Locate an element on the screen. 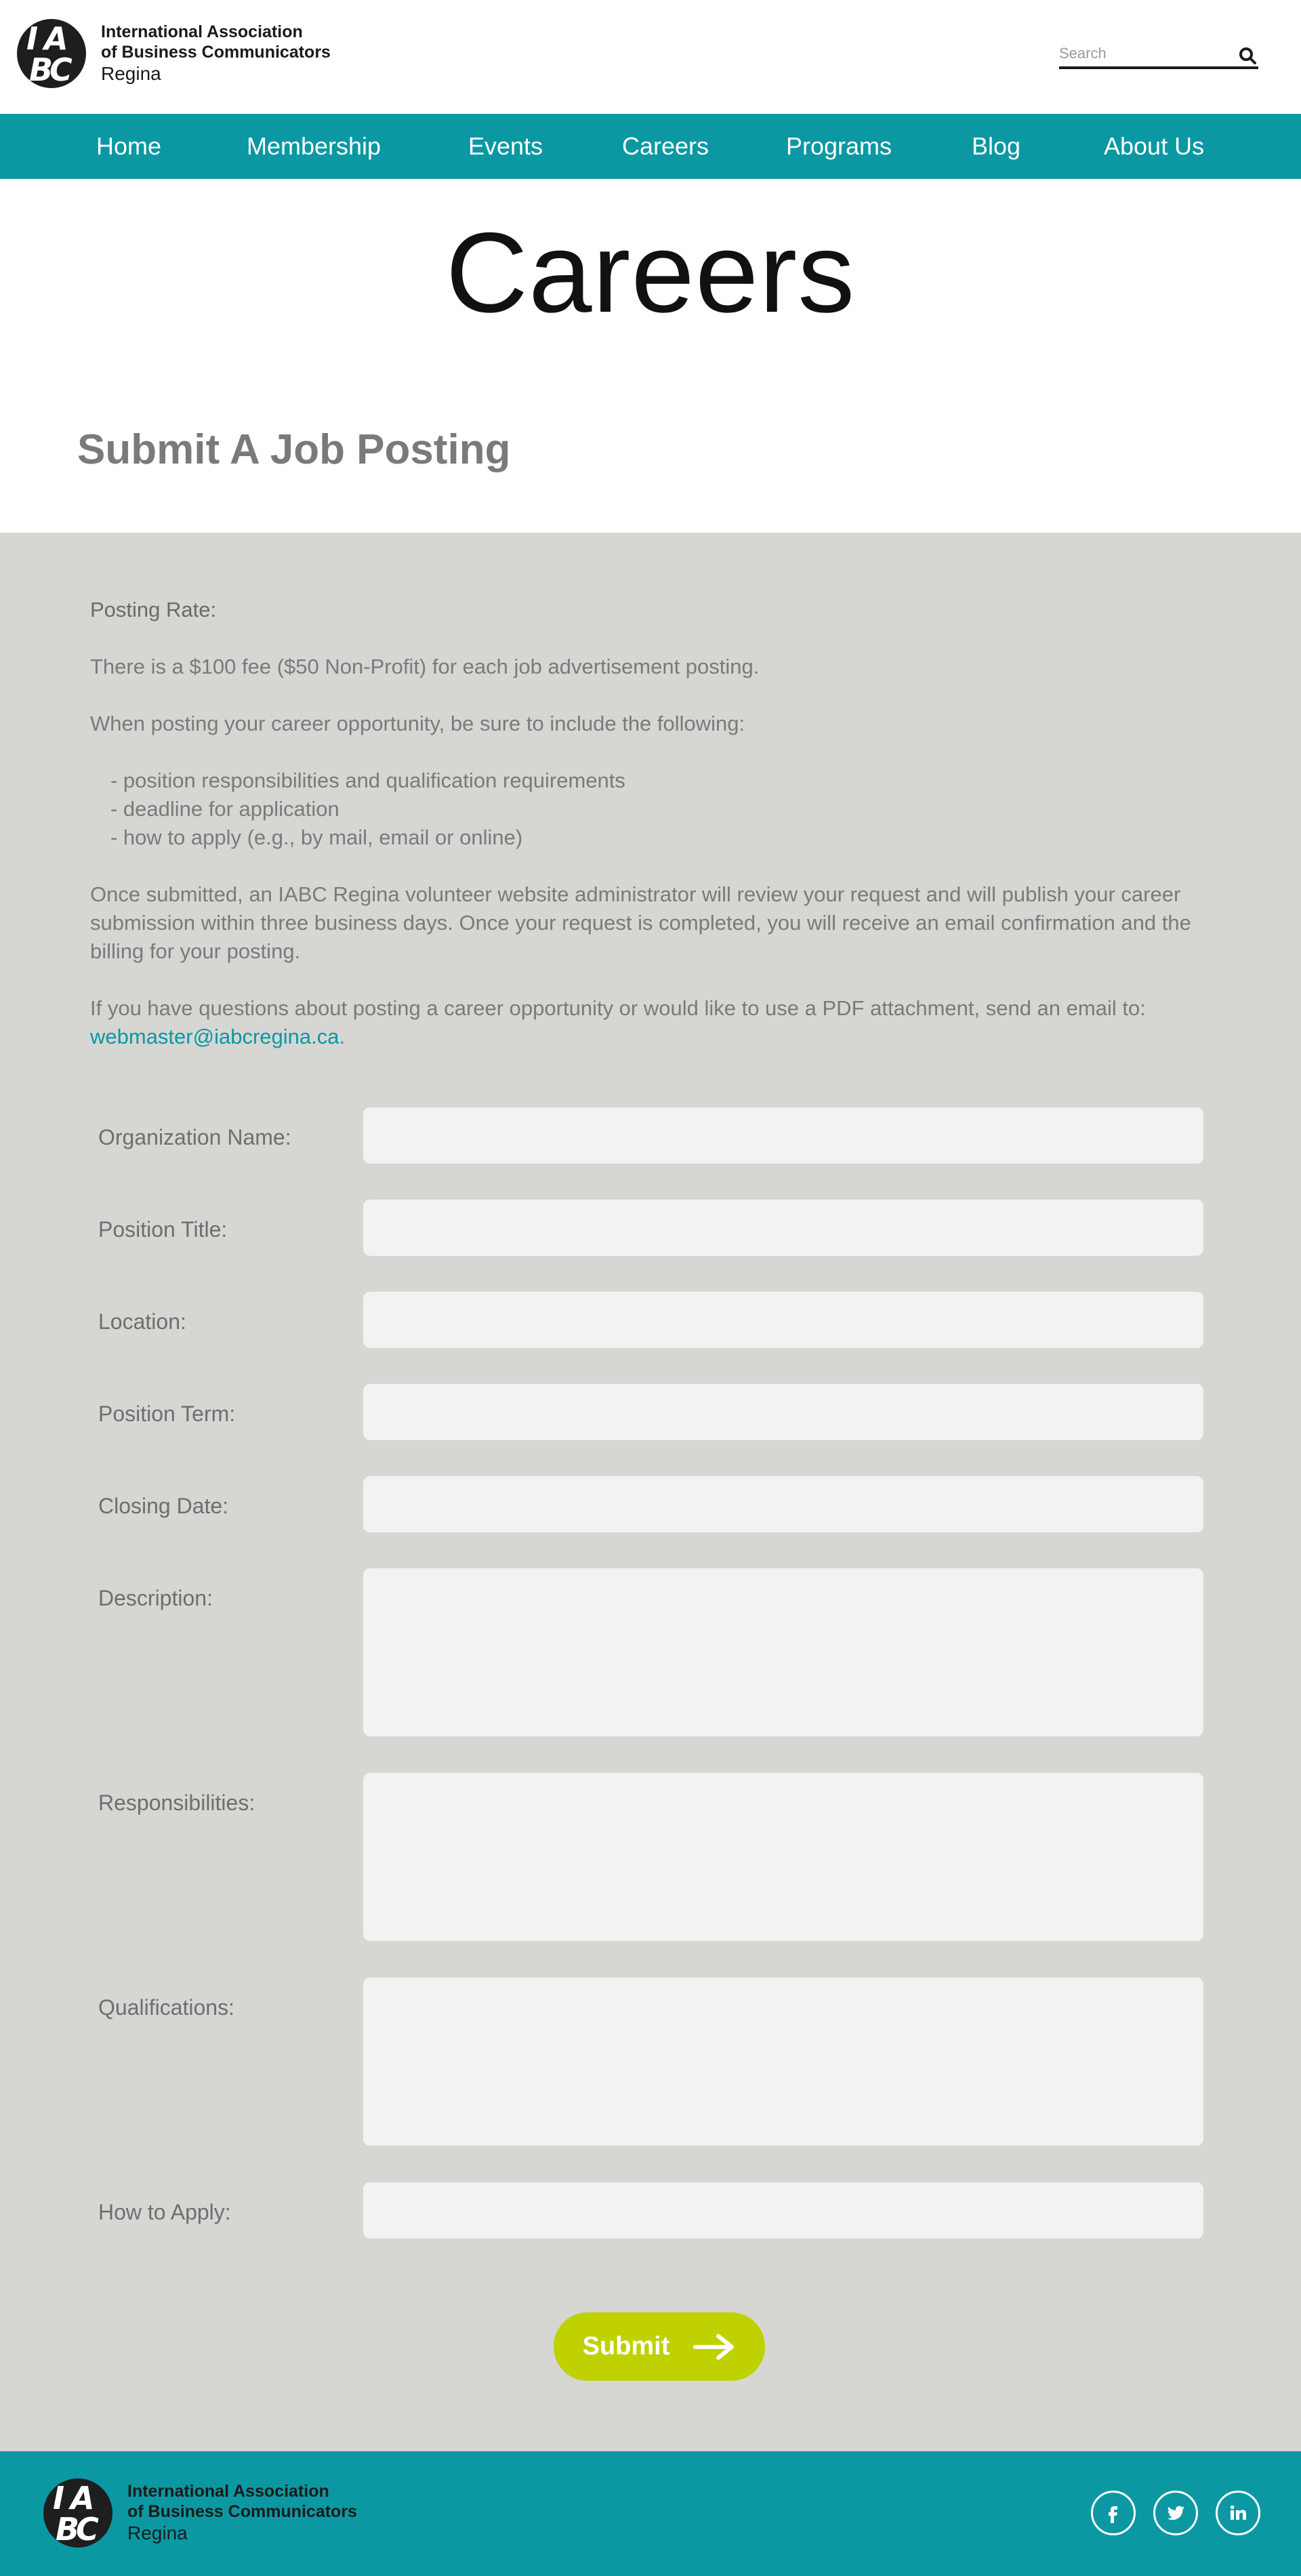 The width and height of the screenshot is (1301, 2576). qualifications-label: Qualifications: is located at coordinates (166, 2008).